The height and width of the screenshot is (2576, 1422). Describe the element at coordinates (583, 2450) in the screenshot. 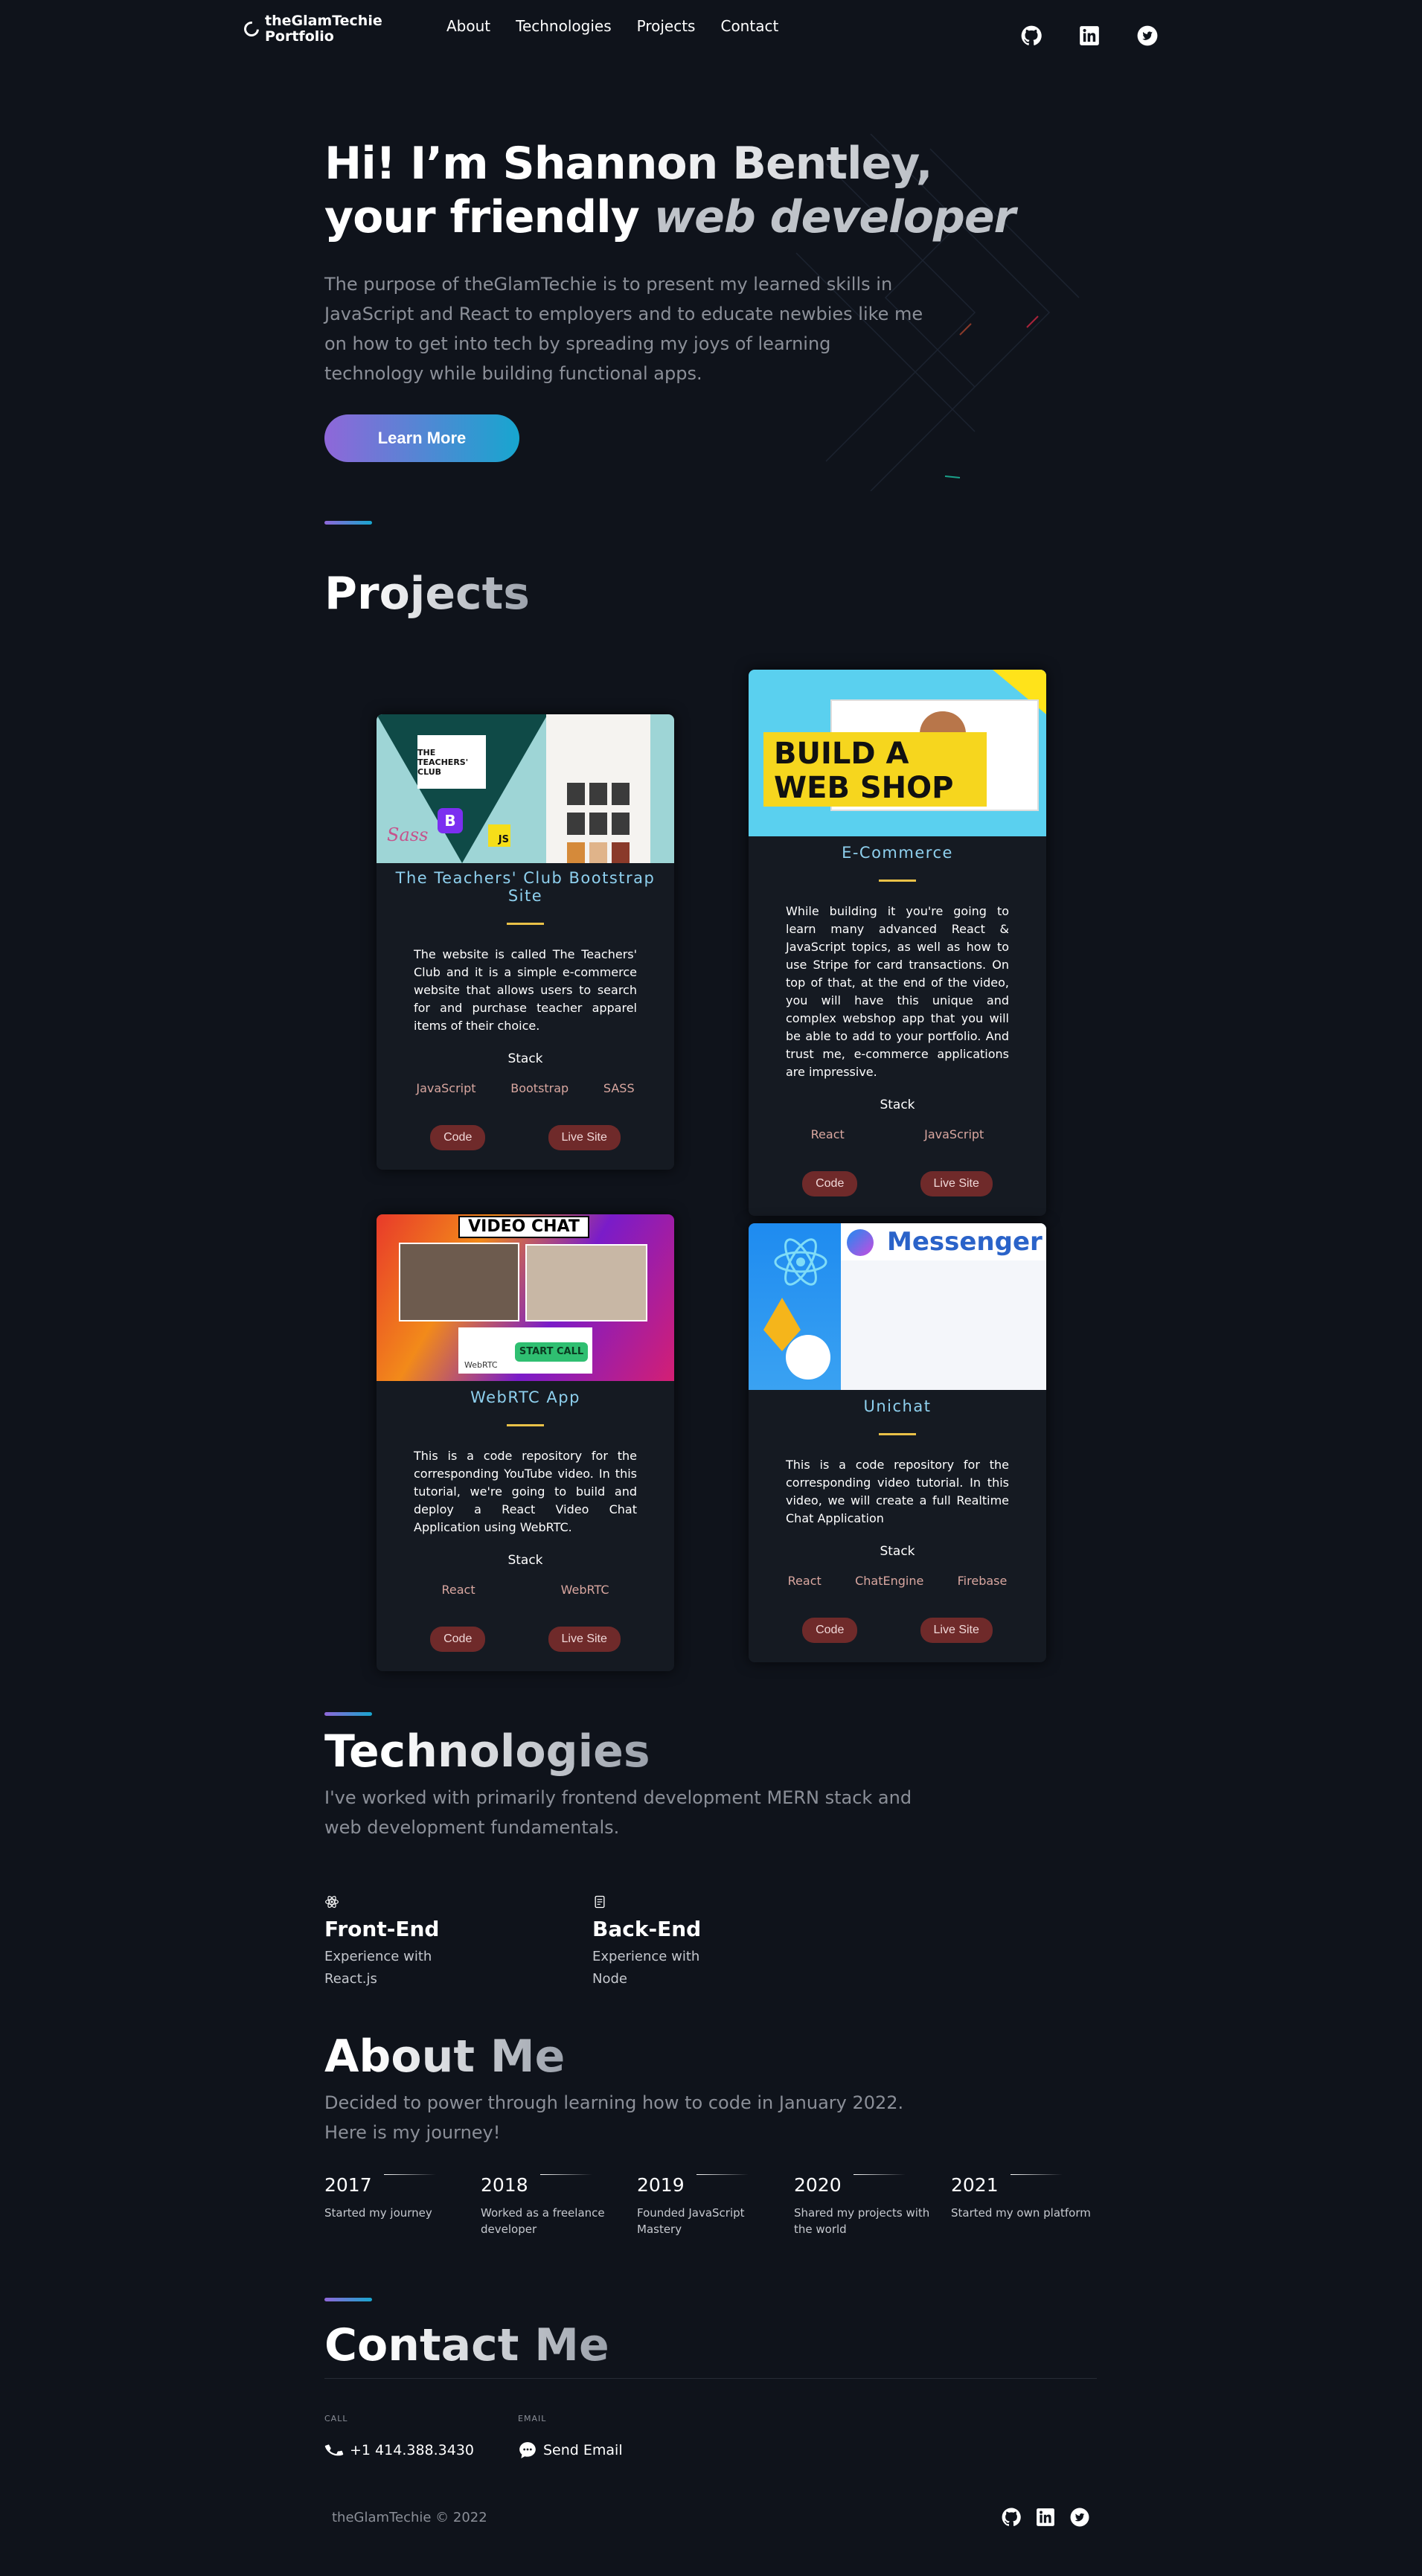

I see `send-email-text: Send Email` at that location.